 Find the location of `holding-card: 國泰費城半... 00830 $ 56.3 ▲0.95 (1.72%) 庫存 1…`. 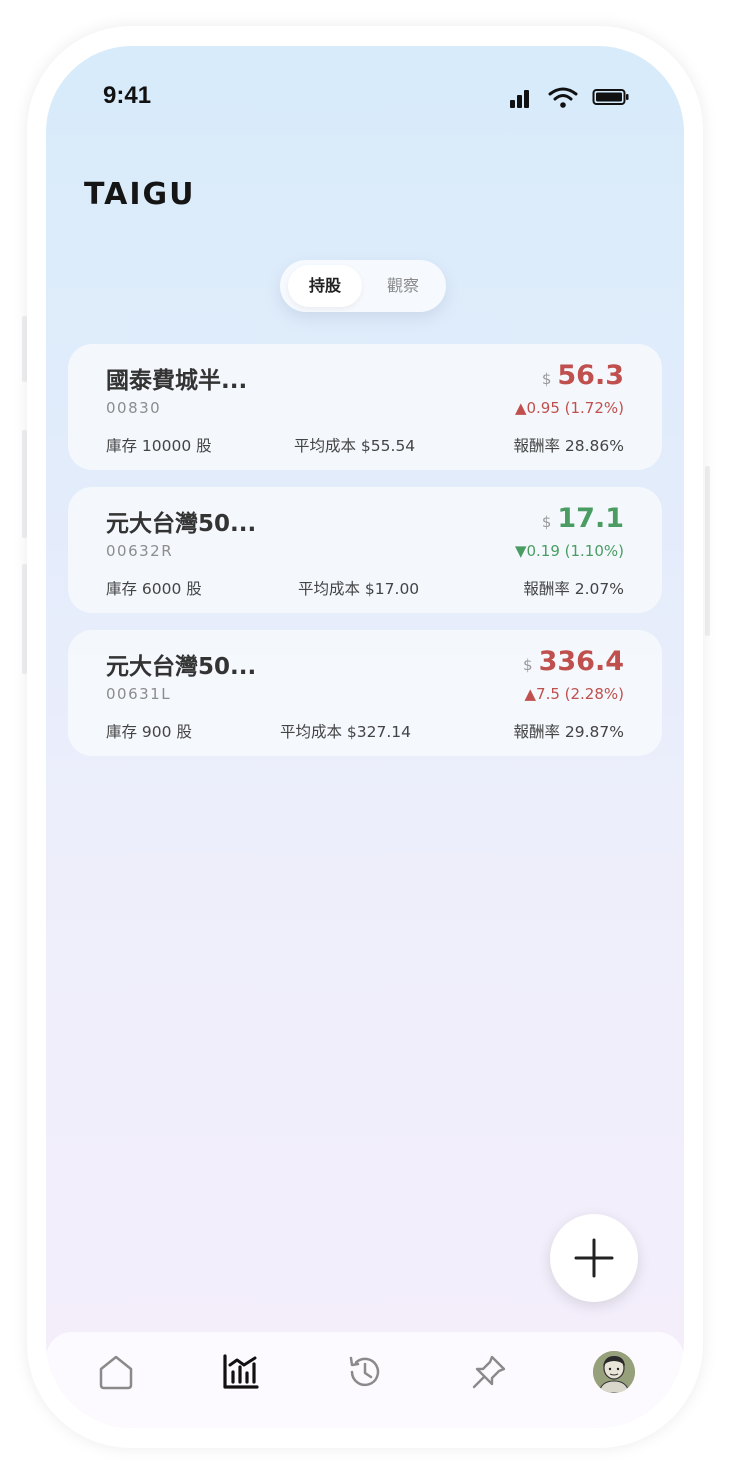

holding-card: 國泰費城半... 00830 $ 56.3 ▲0.95 (1.72%) 庫存 1… is located at coordinates (365, 407).